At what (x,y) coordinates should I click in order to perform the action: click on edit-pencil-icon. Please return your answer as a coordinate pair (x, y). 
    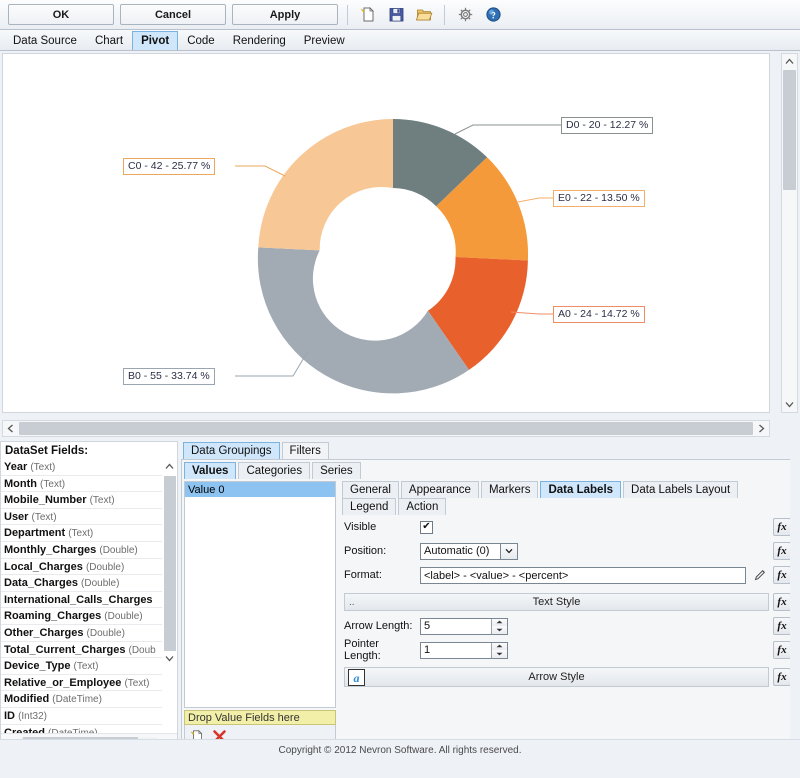
    Looking at the image, I should click on (759, 575).